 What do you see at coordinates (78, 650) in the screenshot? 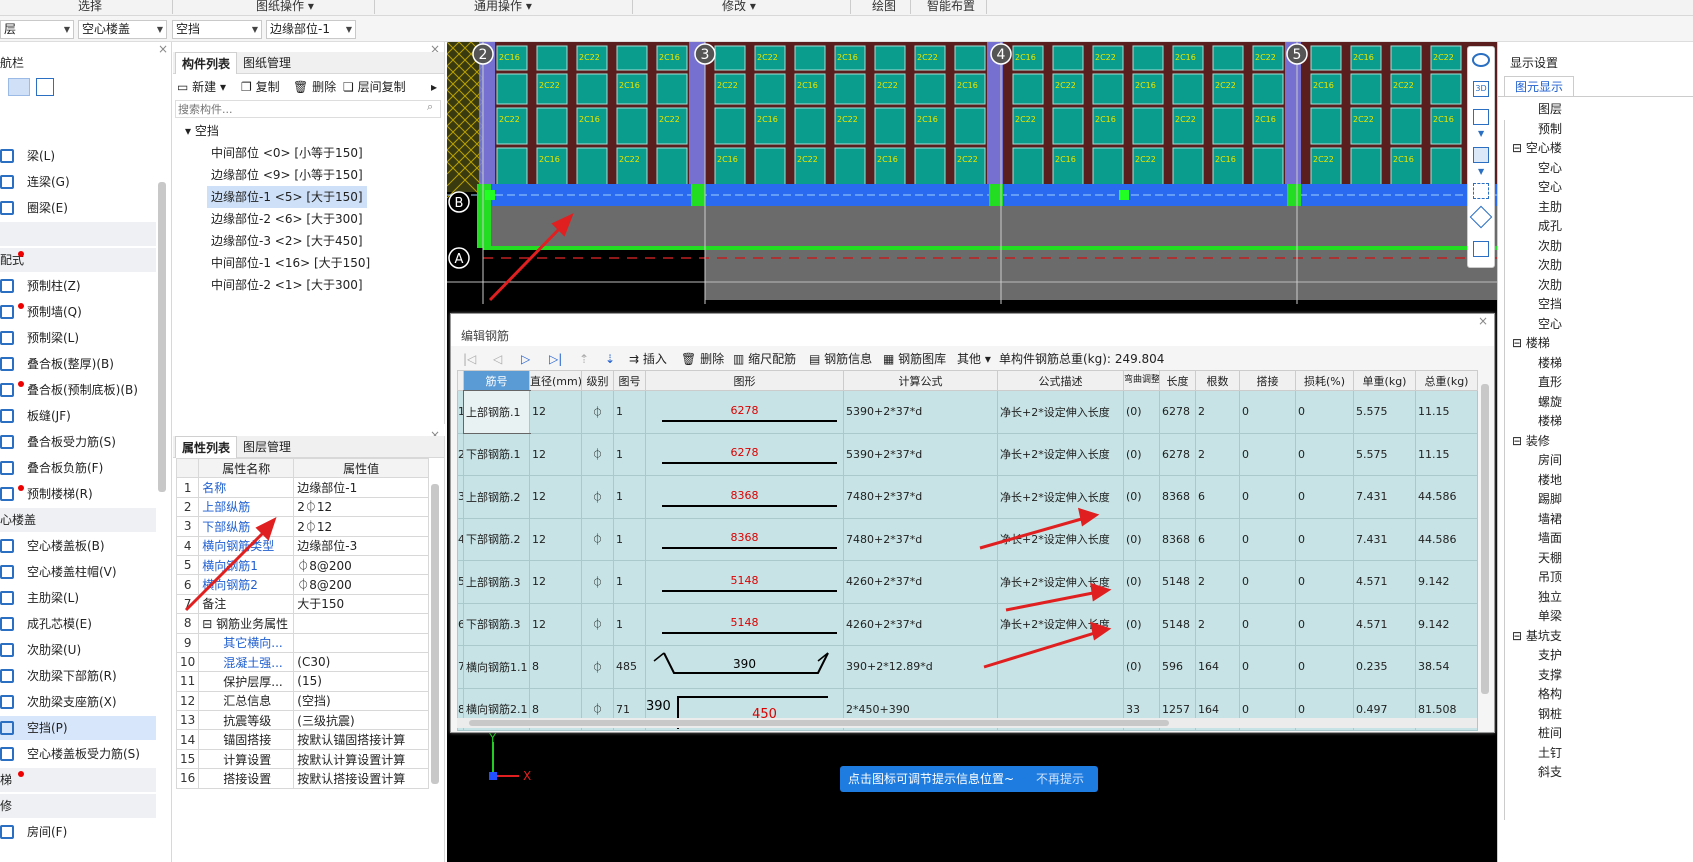
I see `nav-item: 次肋梁(U)` at bounding box center [78, 650].